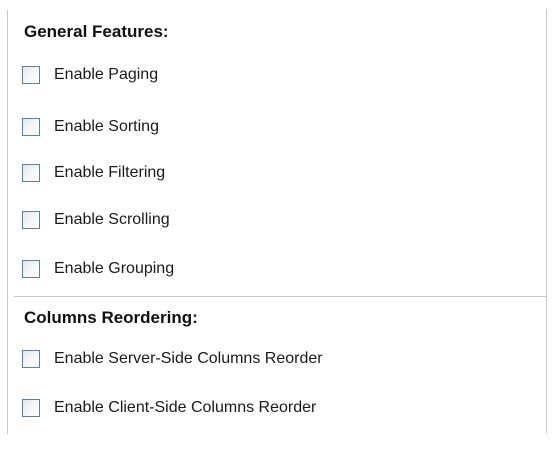  I want to click on enable-filtering-checkbox, so click(31, 173).